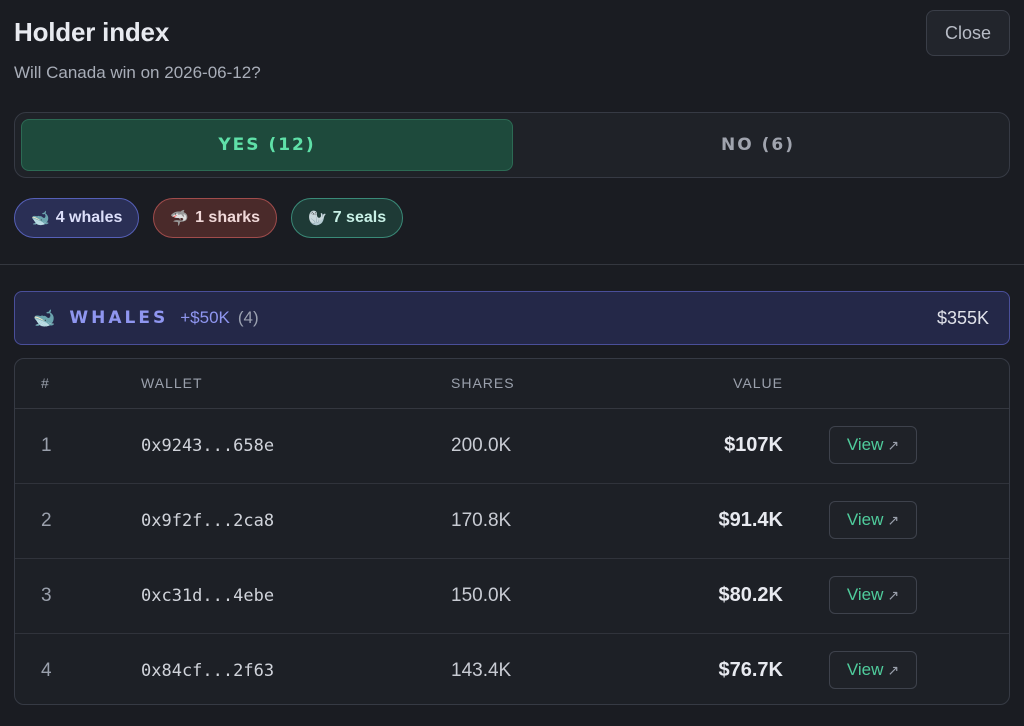 This screenshot has height=726, width=1024. I want to click on section-count: (4), so click(248, 317).